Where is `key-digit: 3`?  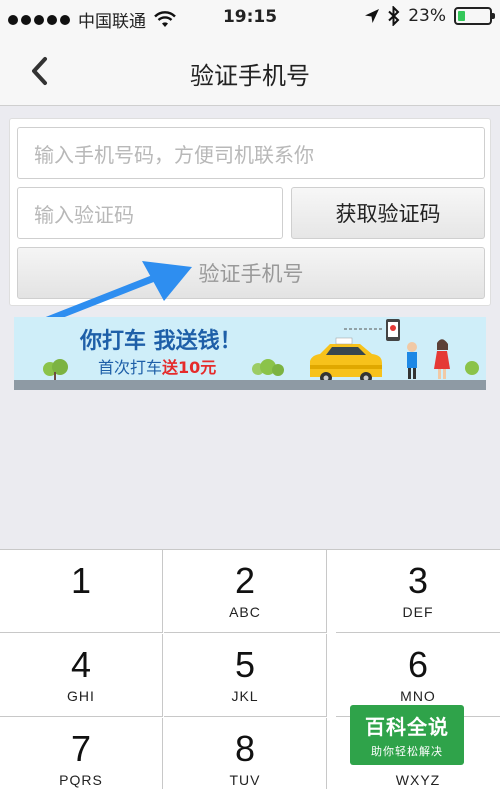
key-digit: 3 is located at coordinates (418, 580).